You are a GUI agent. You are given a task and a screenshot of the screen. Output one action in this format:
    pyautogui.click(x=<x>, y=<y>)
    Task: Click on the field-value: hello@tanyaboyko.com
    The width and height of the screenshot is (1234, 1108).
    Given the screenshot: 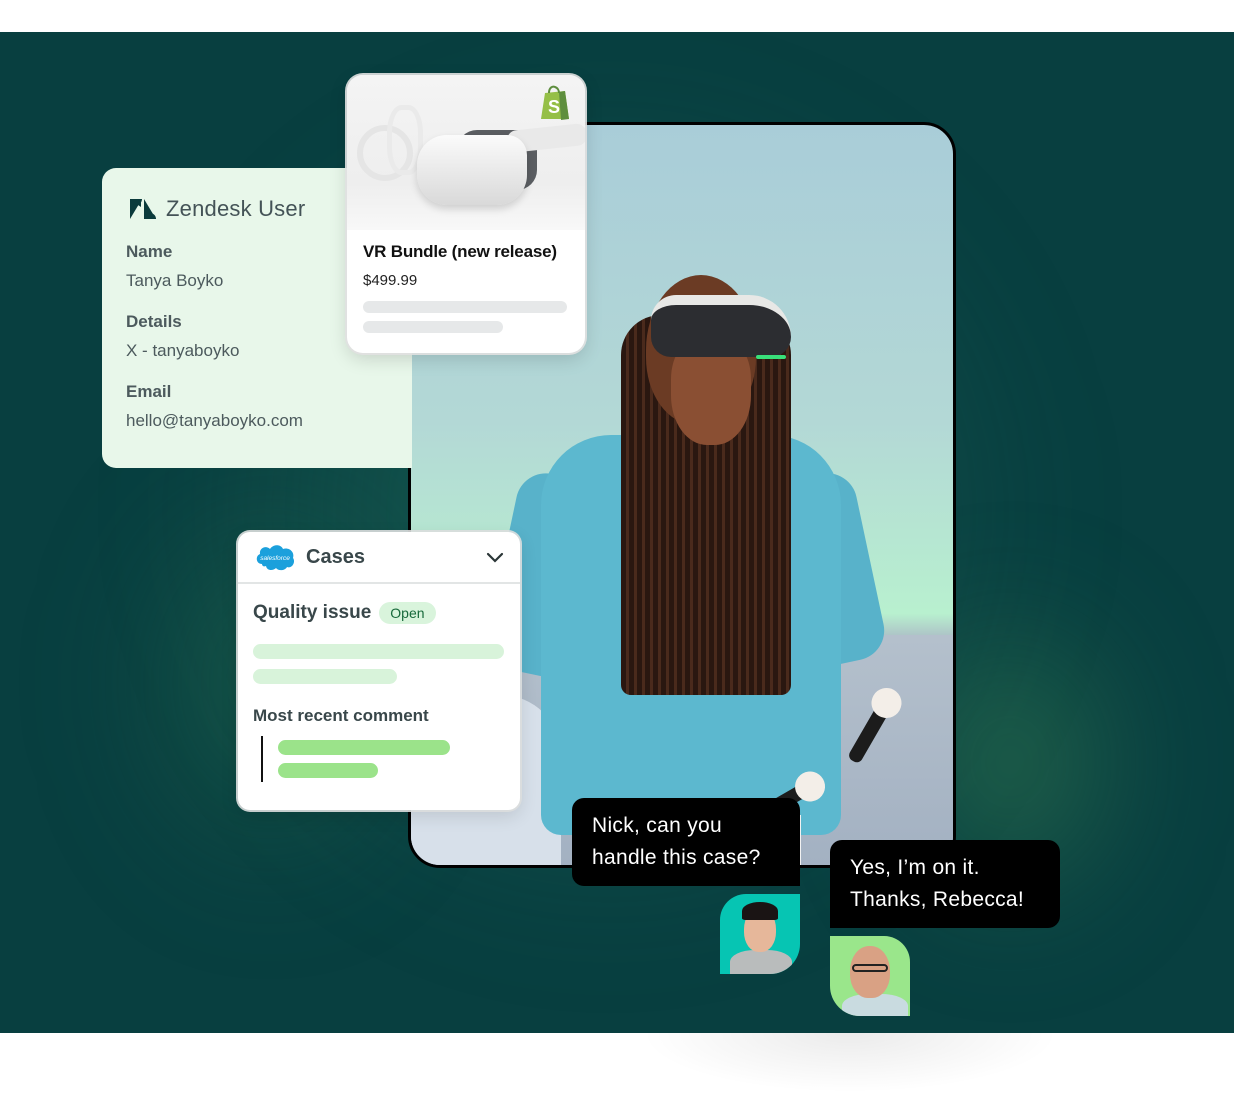 What is the action you would take?
    pyautogui.click(x=257, y=421)
    